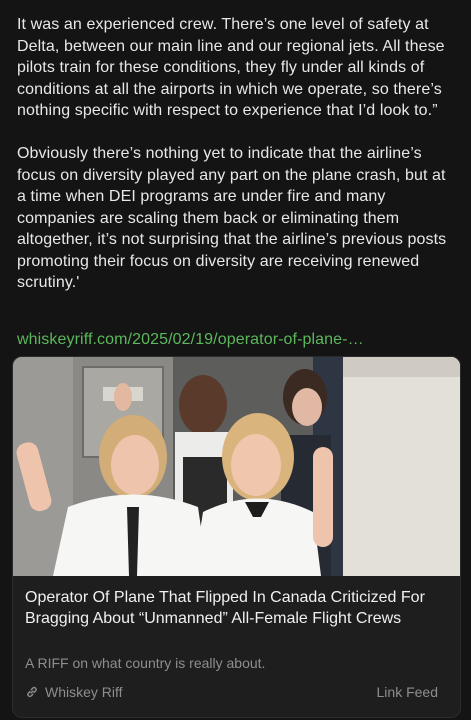 The image size is (471, 720). What do you see at coordinates (84, 692) in the screenshot?
I see `card-source-name: Whiskey Riff` at bounding box center [84, 692].